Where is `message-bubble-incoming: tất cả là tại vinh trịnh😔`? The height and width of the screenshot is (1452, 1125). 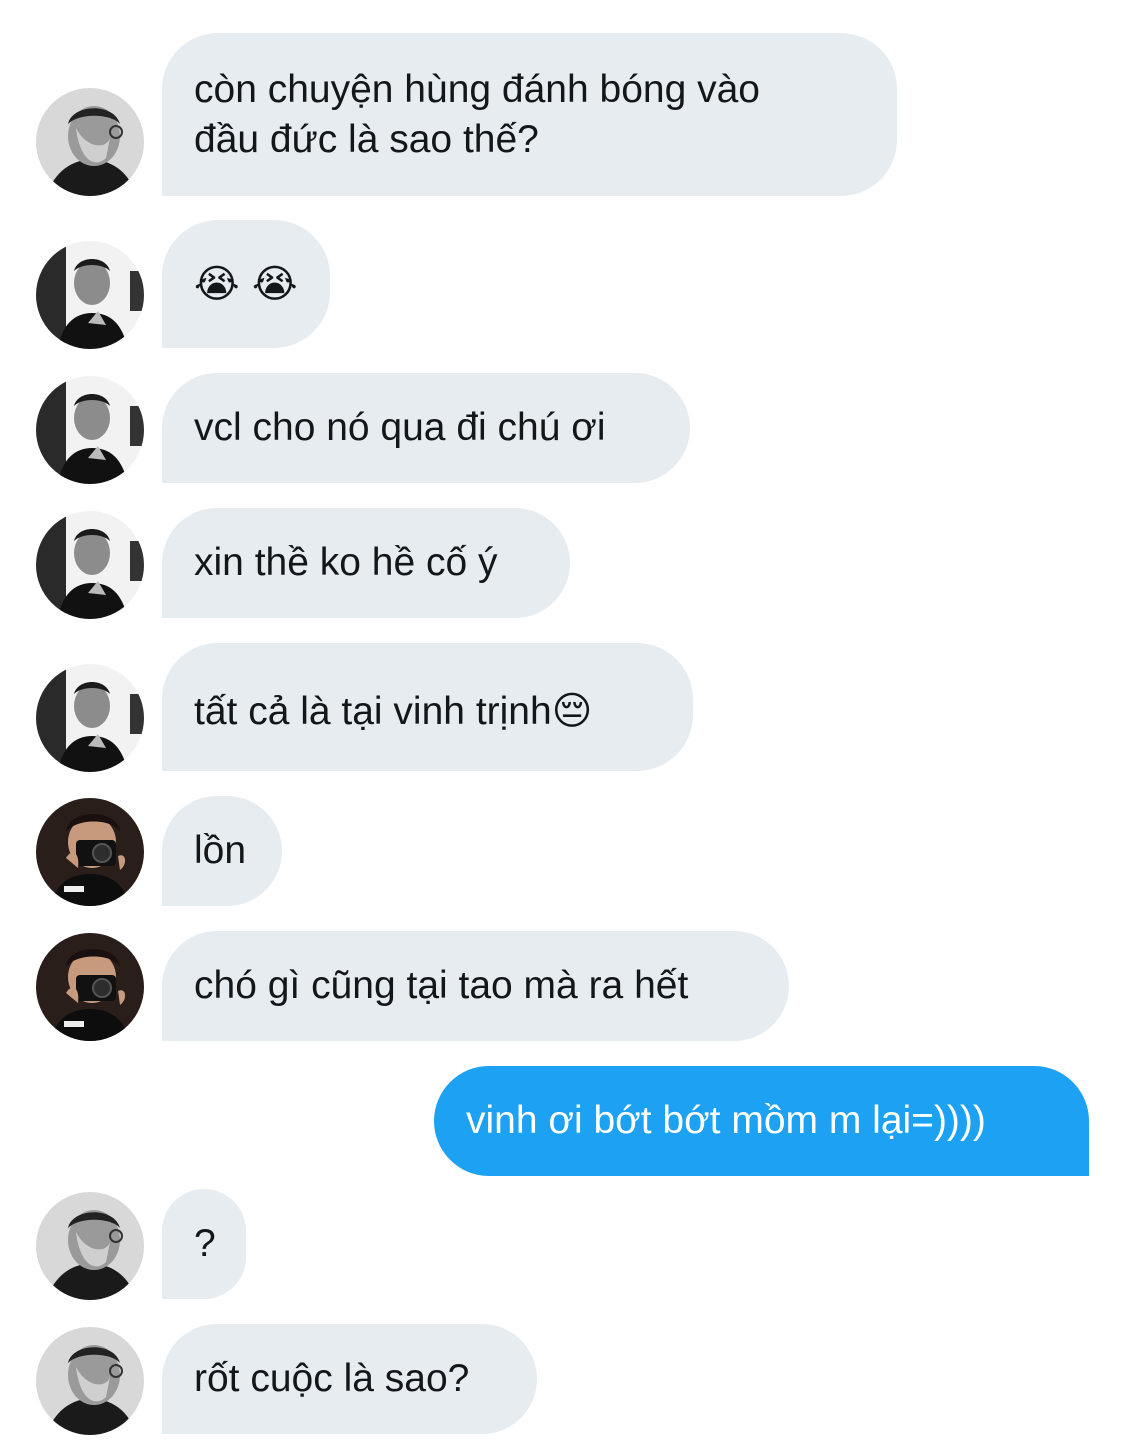
message-bubble-incoming: tất cả là tại vinh trịnh😔 is located at coordinates (427, 707).